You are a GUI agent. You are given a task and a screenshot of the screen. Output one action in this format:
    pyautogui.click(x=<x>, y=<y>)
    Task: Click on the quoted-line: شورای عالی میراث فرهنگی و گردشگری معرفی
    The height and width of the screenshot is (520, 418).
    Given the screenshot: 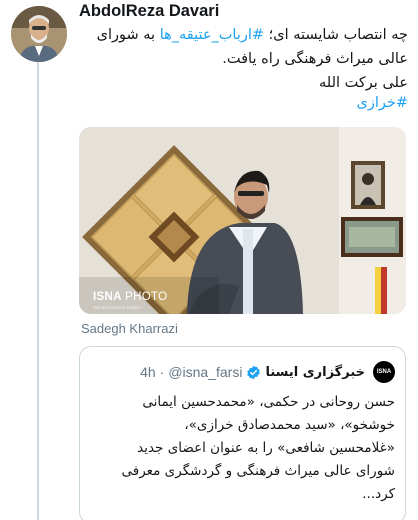 What is the action you would take?
    pyautogui.click(x=258, y=471)
    